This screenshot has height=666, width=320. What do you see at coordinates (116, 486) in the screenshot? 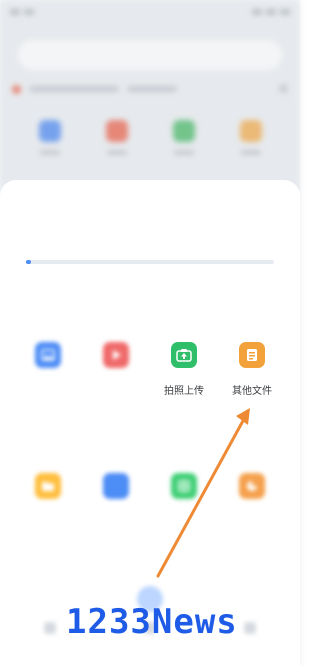
I see `note-icon` at bounding box center [116, 486].